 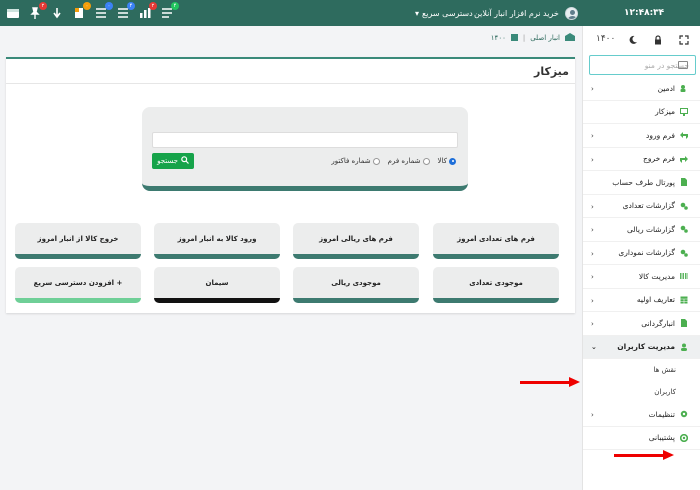 I want to click on sidebar-item-exit-form: فرم خروج ‹, so click(x=641, y=159).